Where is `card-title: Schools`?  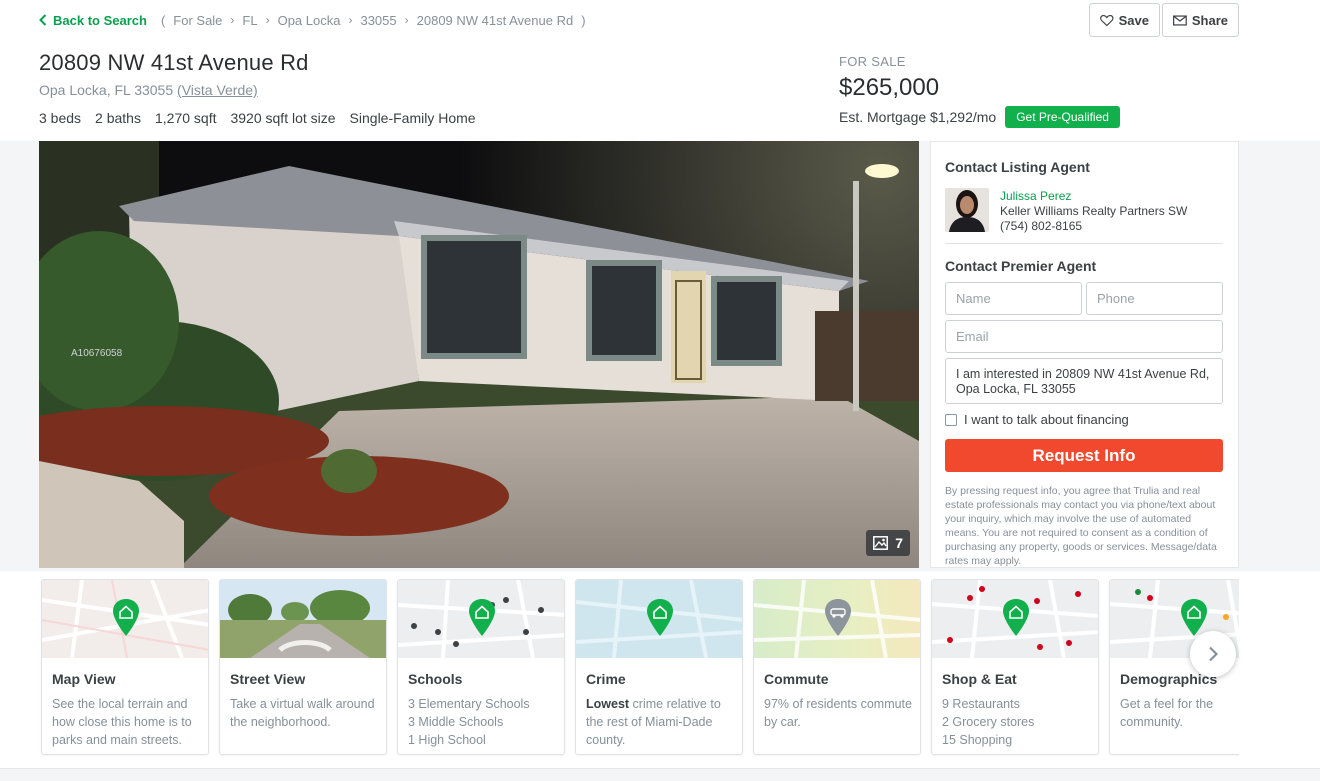
card-title: Schools is located at coordinates (435, 679).